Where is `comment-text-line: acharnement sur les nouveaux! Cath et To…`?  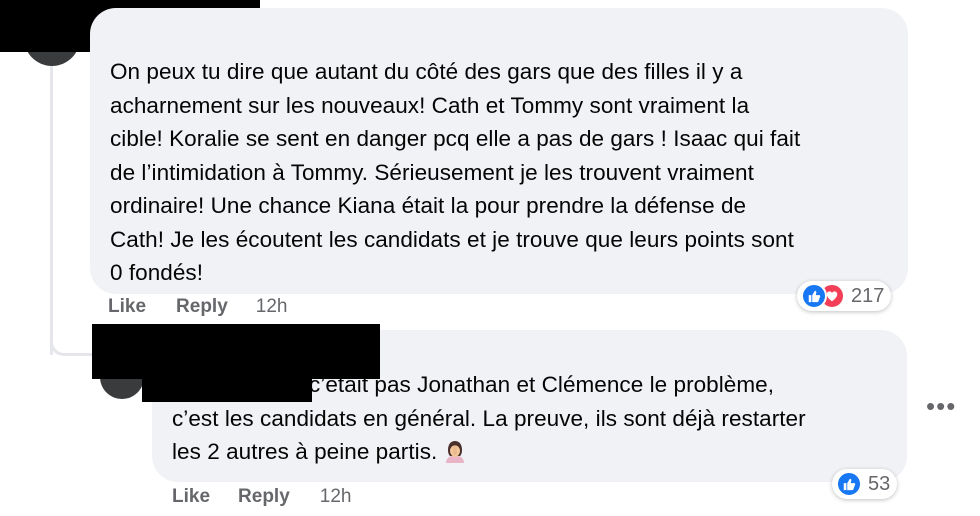
comment-text-line: acharnement sur les nouveaux! Cath et To… is located at coordinates (430, 105).